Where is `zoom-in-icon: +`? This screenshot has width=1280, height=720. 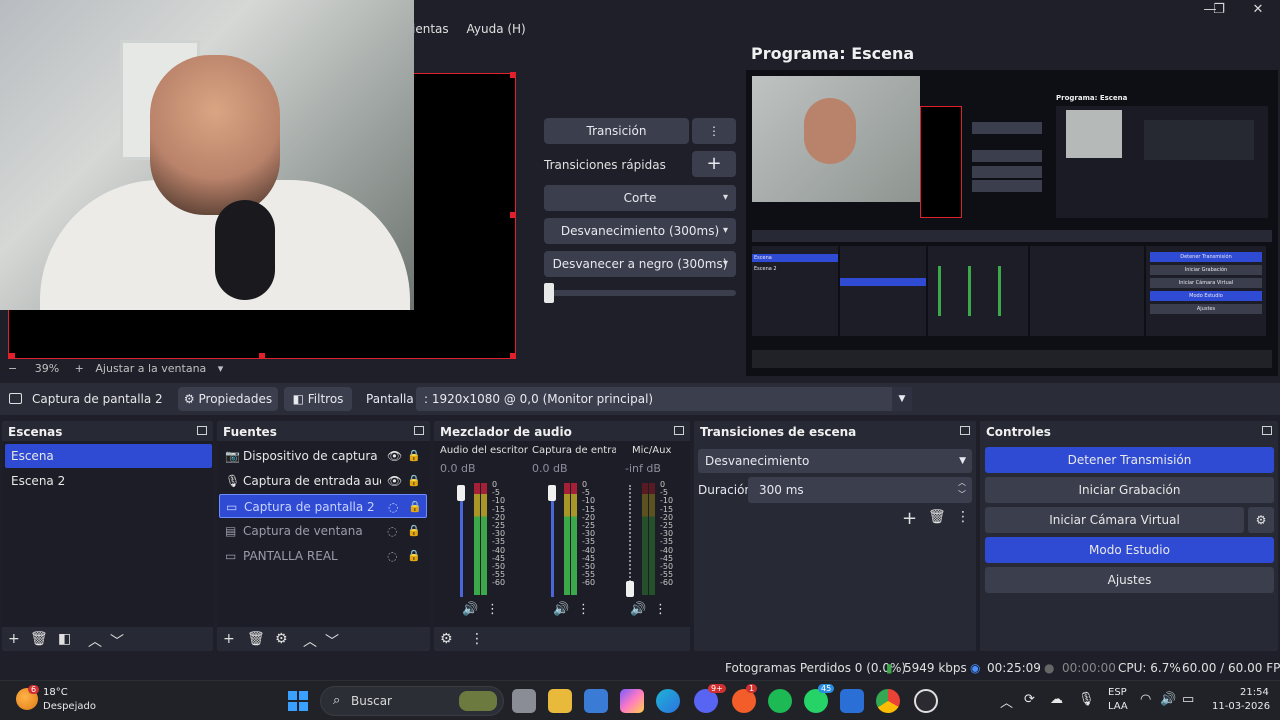 zoom-in-icon: + is located at coordinates (79, 368).